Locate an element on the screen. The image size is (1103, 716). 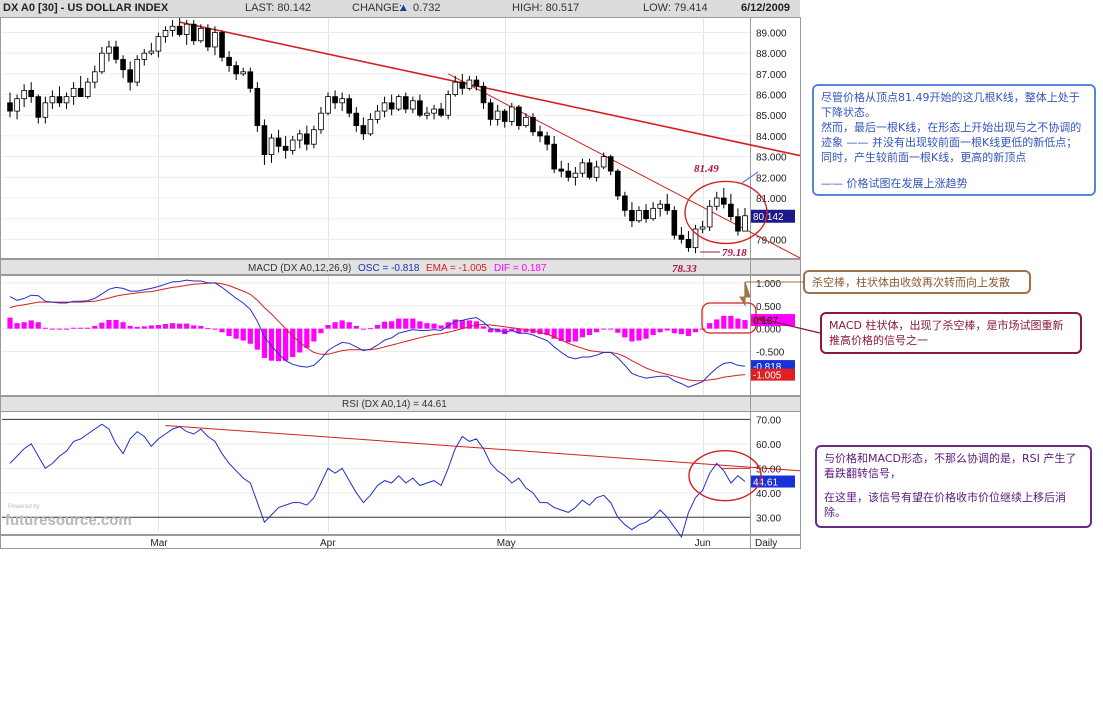
rsi-tick-label: 60.00 is located at coordinates (768, 445).